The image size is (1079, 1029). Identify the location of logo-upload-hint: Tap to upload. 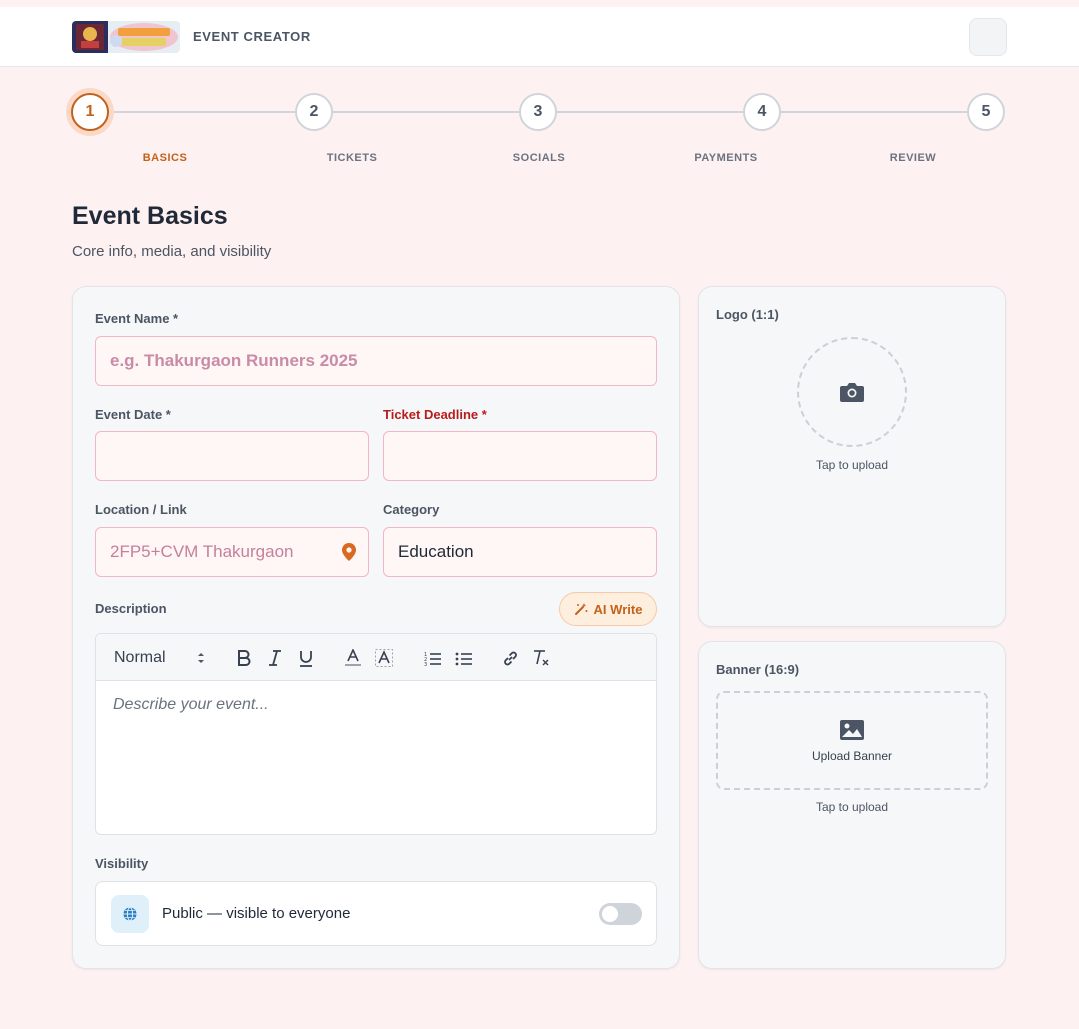
(852, 465).